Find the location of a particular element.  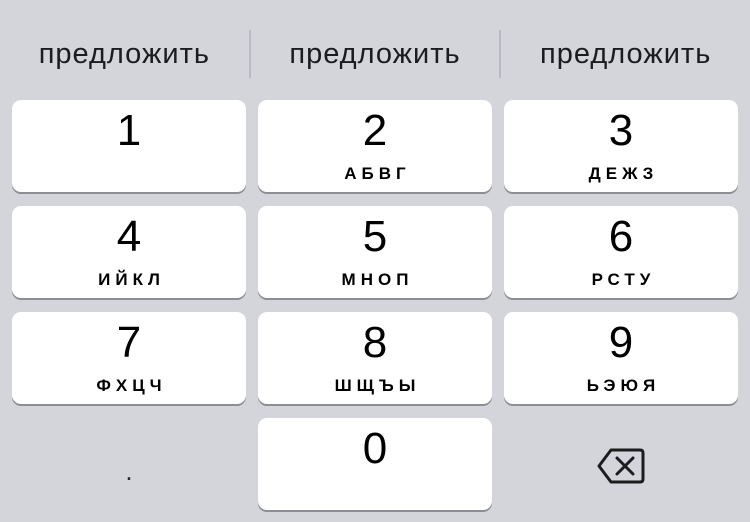

key-digit: 2 is located at coordinates (375, 130).